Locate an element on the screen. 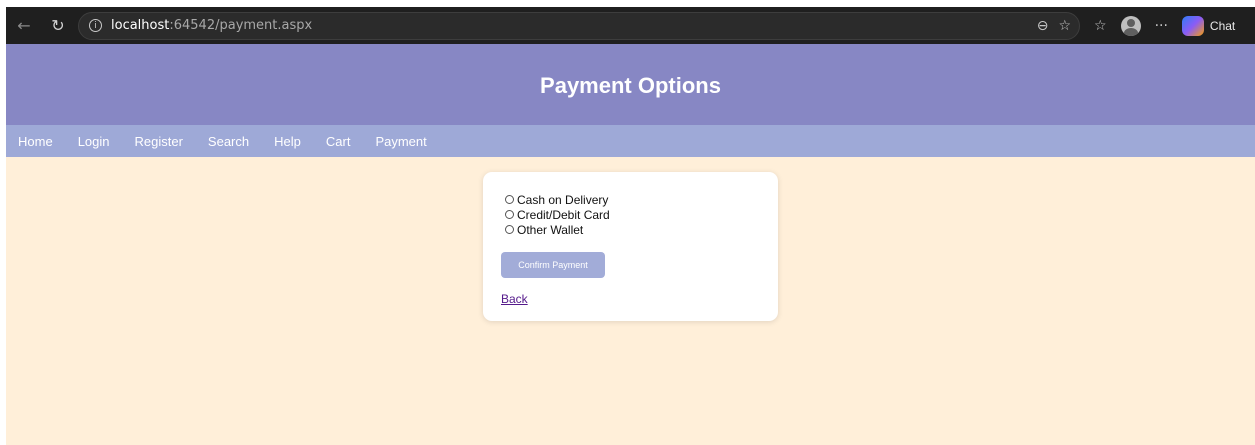  chat-label: Chat is located at coordinates (1222, 26).